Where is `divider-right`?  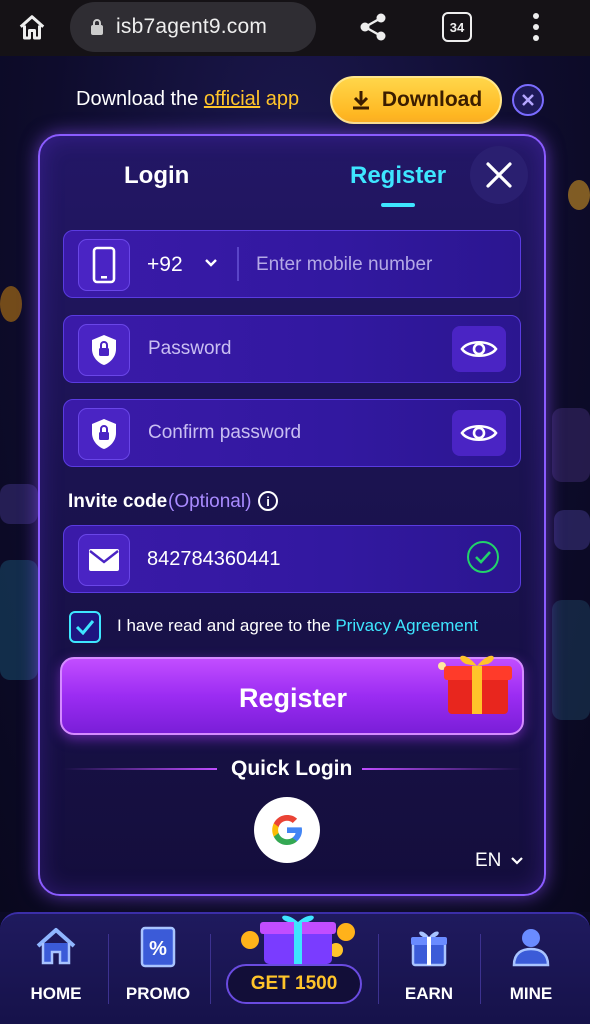
divider-right is located at coordinates (442, 769).